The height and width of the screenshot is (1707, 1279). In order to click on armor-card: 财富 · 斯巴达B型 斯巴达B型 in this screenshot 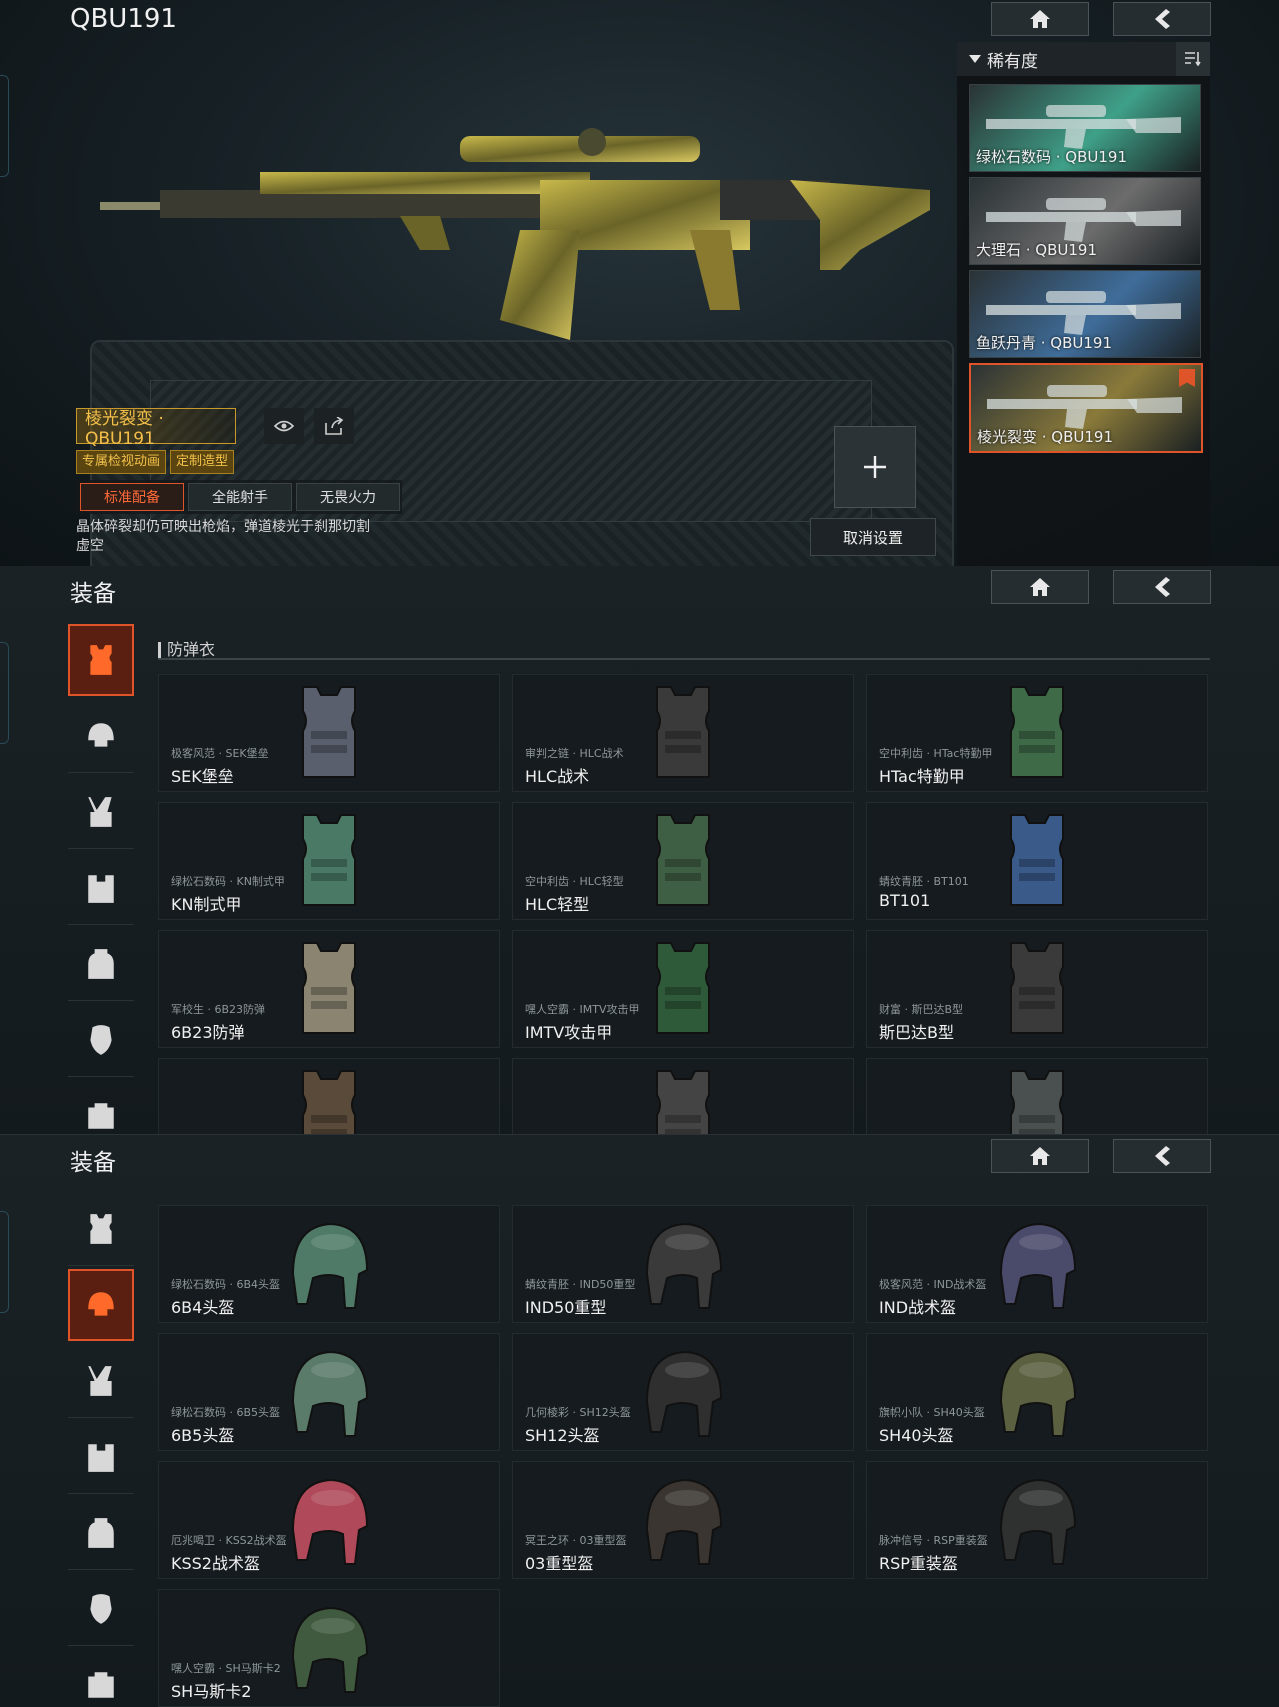, I will do `click(1037, 989)`.